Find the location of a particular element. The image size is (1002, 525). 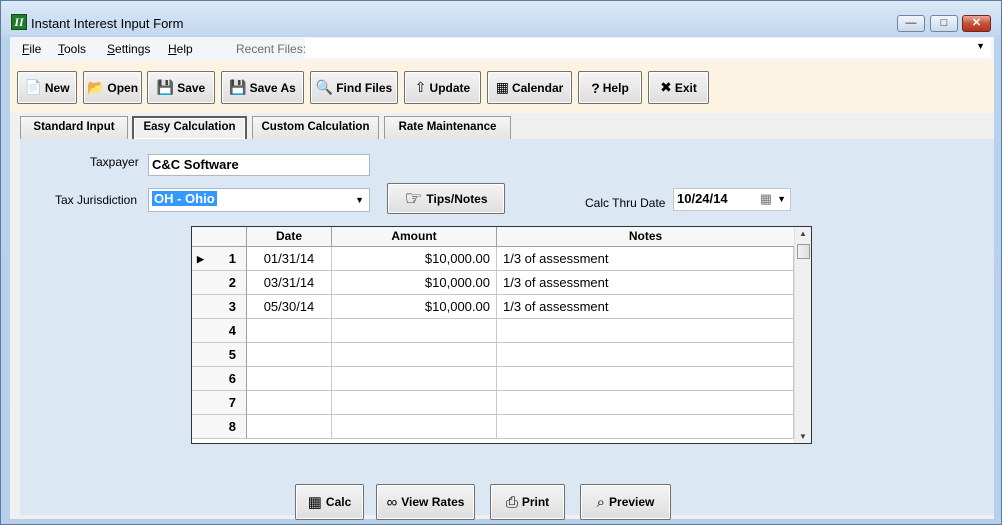

date-cell: 03/31/14 is located at coordinates (289, 283).